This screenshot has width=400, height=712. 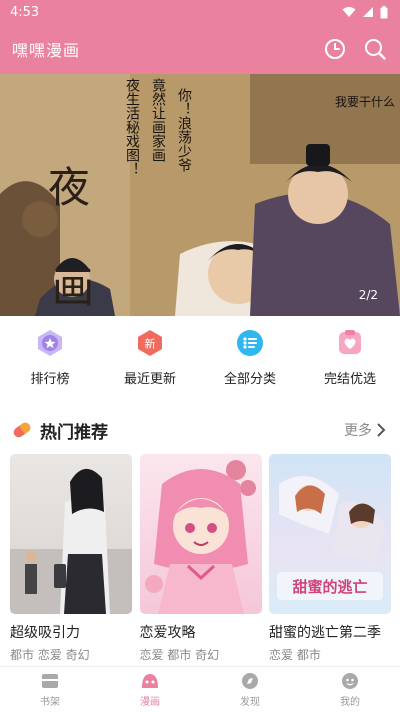 What do you see at coordinates (46, 50) in the screenshot?
I see `app-title: 嘿嘿漫画` at bounding box center [46, 50].